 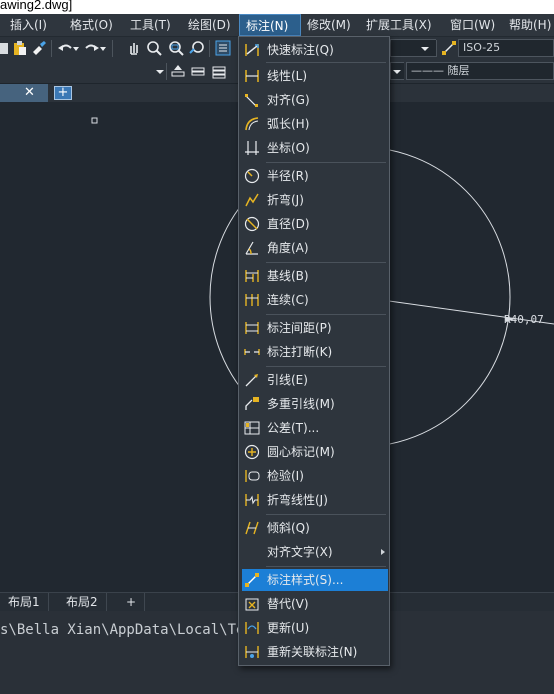 I want to click on reassociate-icon, so click(x=252, y=652).